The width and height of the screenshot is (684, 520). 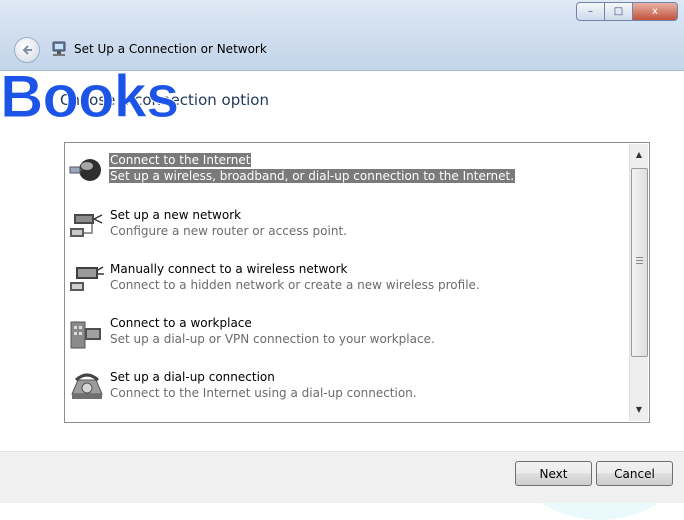 I want to click on window-controls: – □ x, so click(x=627, y=11).